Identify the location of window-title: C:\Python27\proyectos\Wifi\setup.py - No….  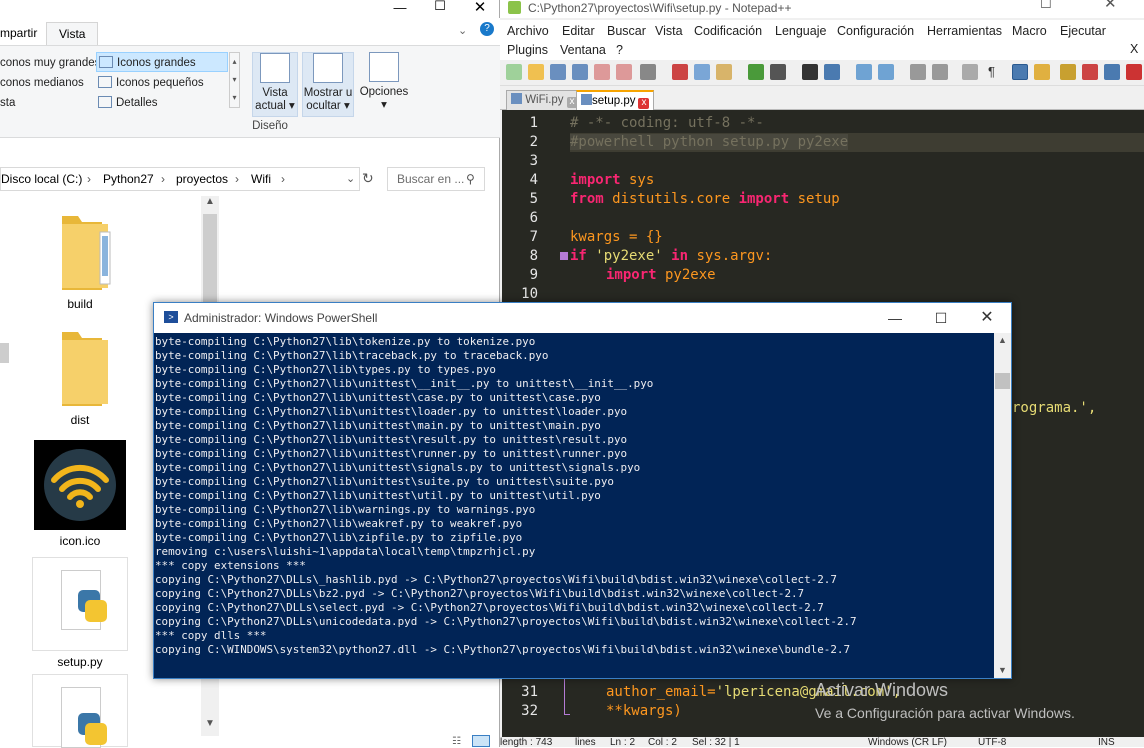
(660, 8).